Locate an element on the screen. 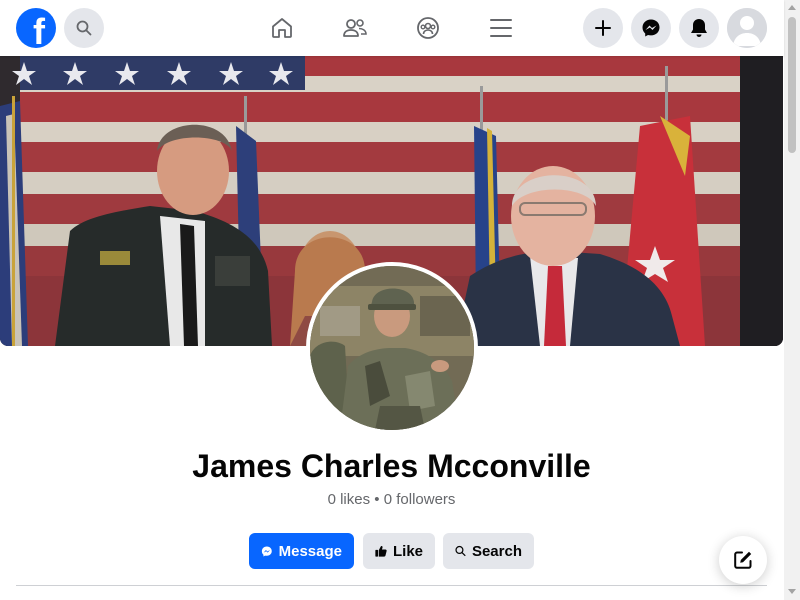 This screenshot has width=800, height=600. default-avatar-icon is located at coordinates (747, 28).